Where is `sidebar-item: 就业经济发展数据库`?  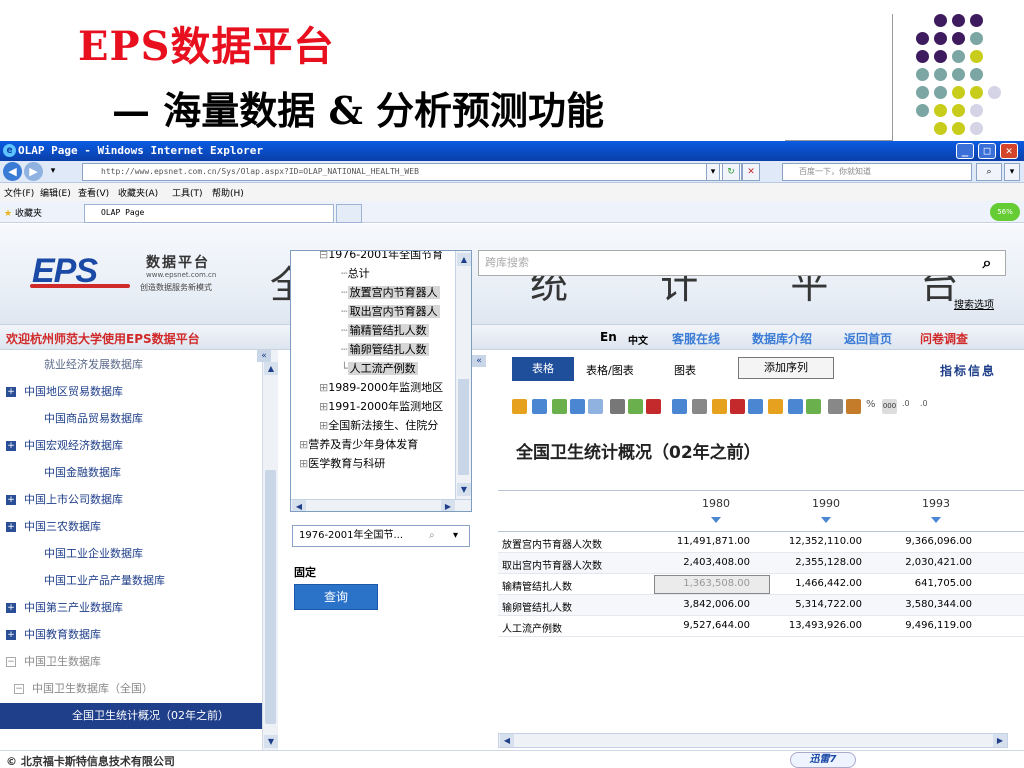
sidebar-item: 就业经济发展数据库 is located at coordinates (131, 365).